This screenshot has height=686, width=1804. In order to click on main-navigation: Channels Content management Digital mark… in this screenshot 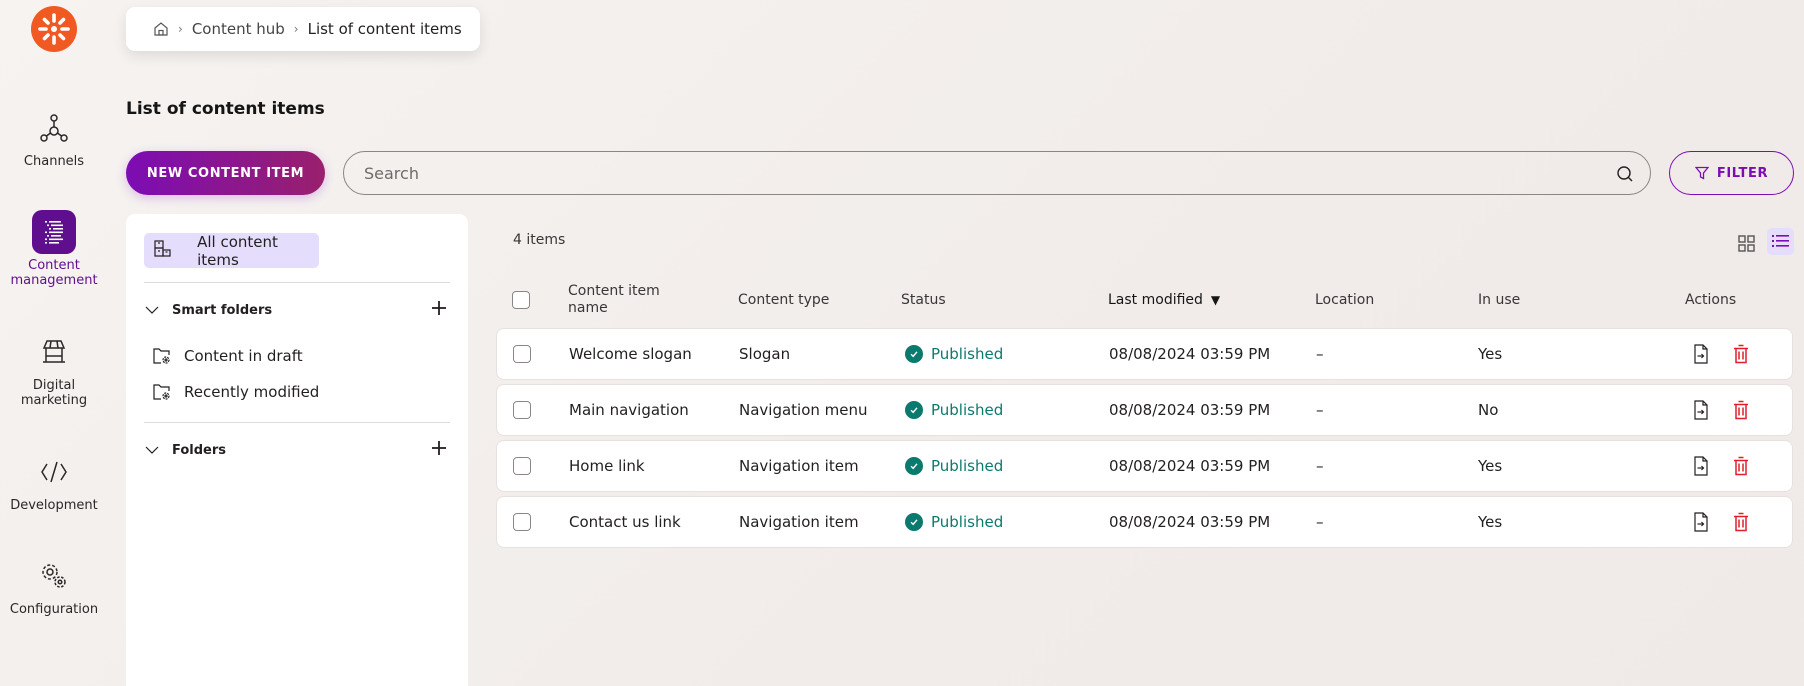, I will do `click(54, 343)`.